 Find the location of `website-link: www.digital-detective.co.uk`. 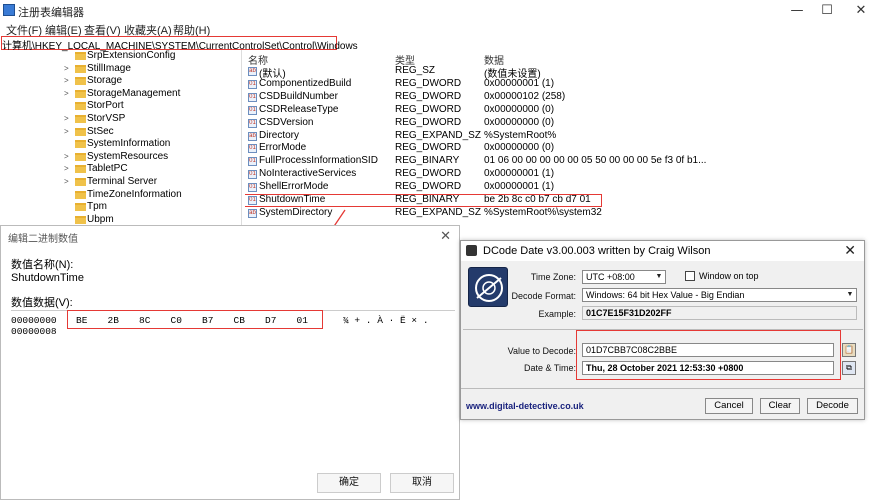

website-link: www.digital-detective.co.uk is located at coordinates (525, 406).